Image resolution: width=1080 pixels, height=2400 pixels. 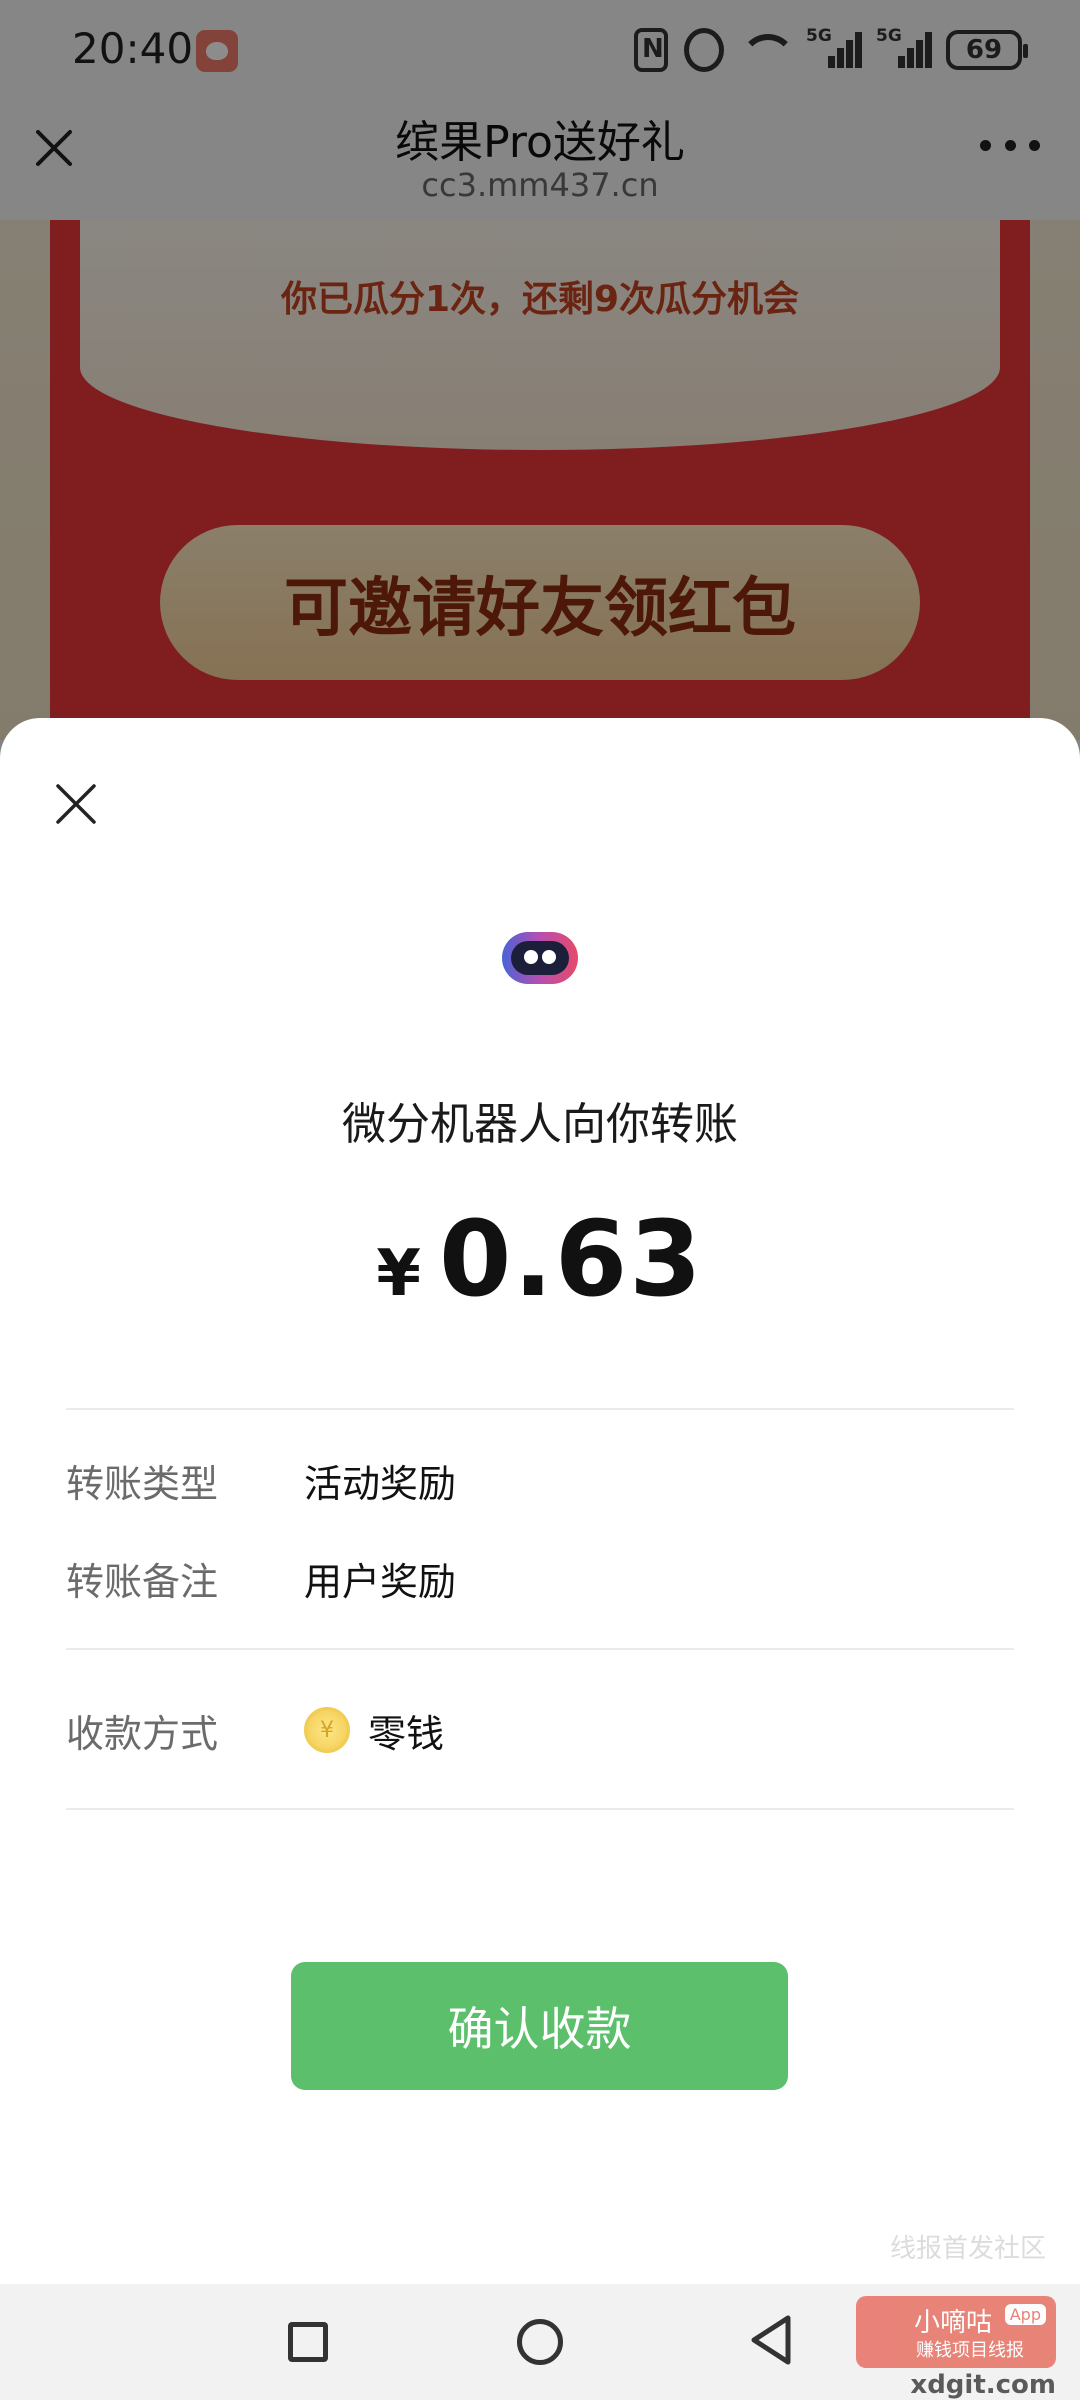 I want to click on system-nav-bar: 小嘀咕 赚钱项目线报 App xdgit.com, so click(x=540, y=2342).